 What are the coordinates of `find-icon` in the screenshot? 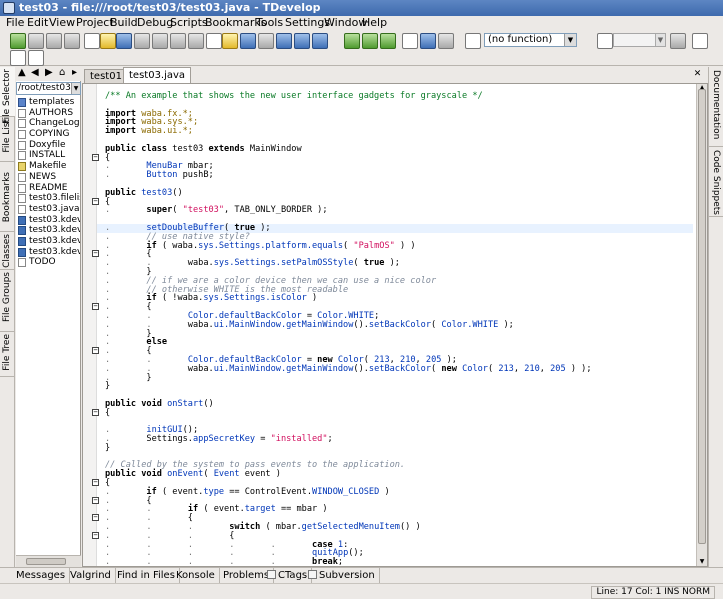 It's located at (248, 41).